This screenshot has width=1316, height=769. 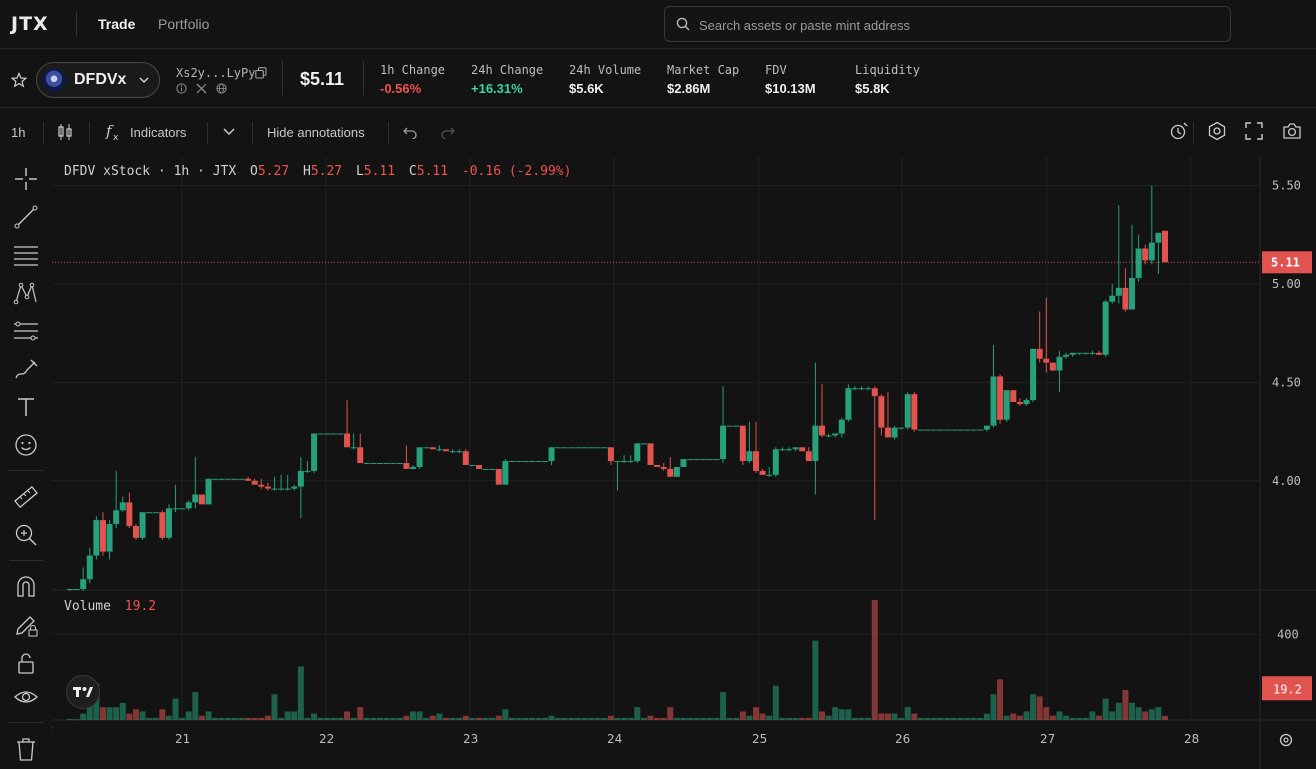 I want to click on legend-close-label: C, so click(x=412, y=171).